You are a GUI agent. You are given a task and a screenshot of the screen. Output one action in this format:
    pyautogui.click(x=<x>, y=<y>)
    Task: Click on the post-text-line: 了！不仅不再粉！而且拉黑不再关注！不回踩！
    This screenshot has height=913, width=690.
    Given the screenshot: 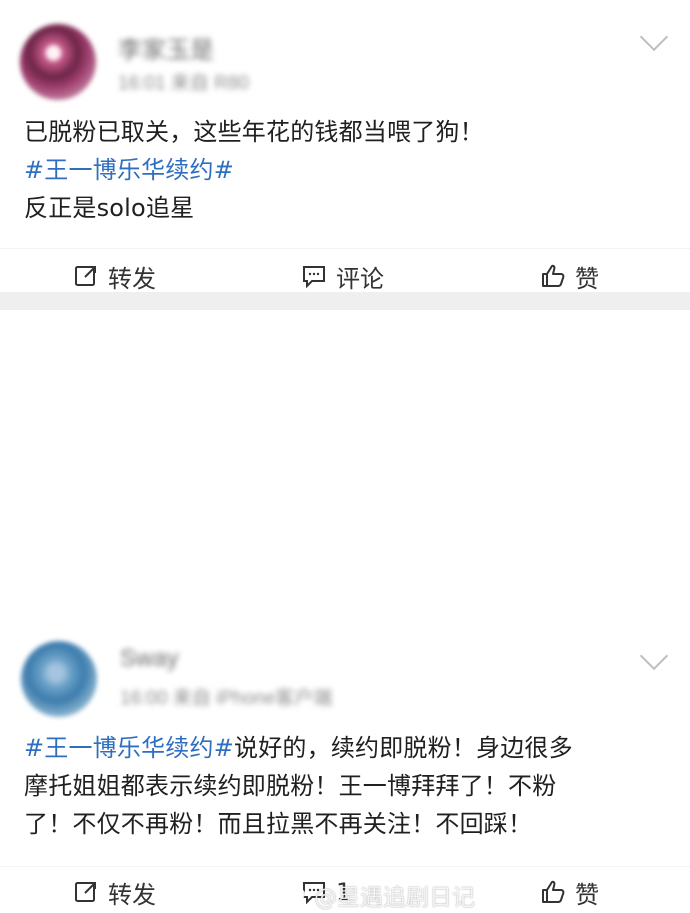 What is the action you would take?
    pyautogui.click(x=278, y=824)
    